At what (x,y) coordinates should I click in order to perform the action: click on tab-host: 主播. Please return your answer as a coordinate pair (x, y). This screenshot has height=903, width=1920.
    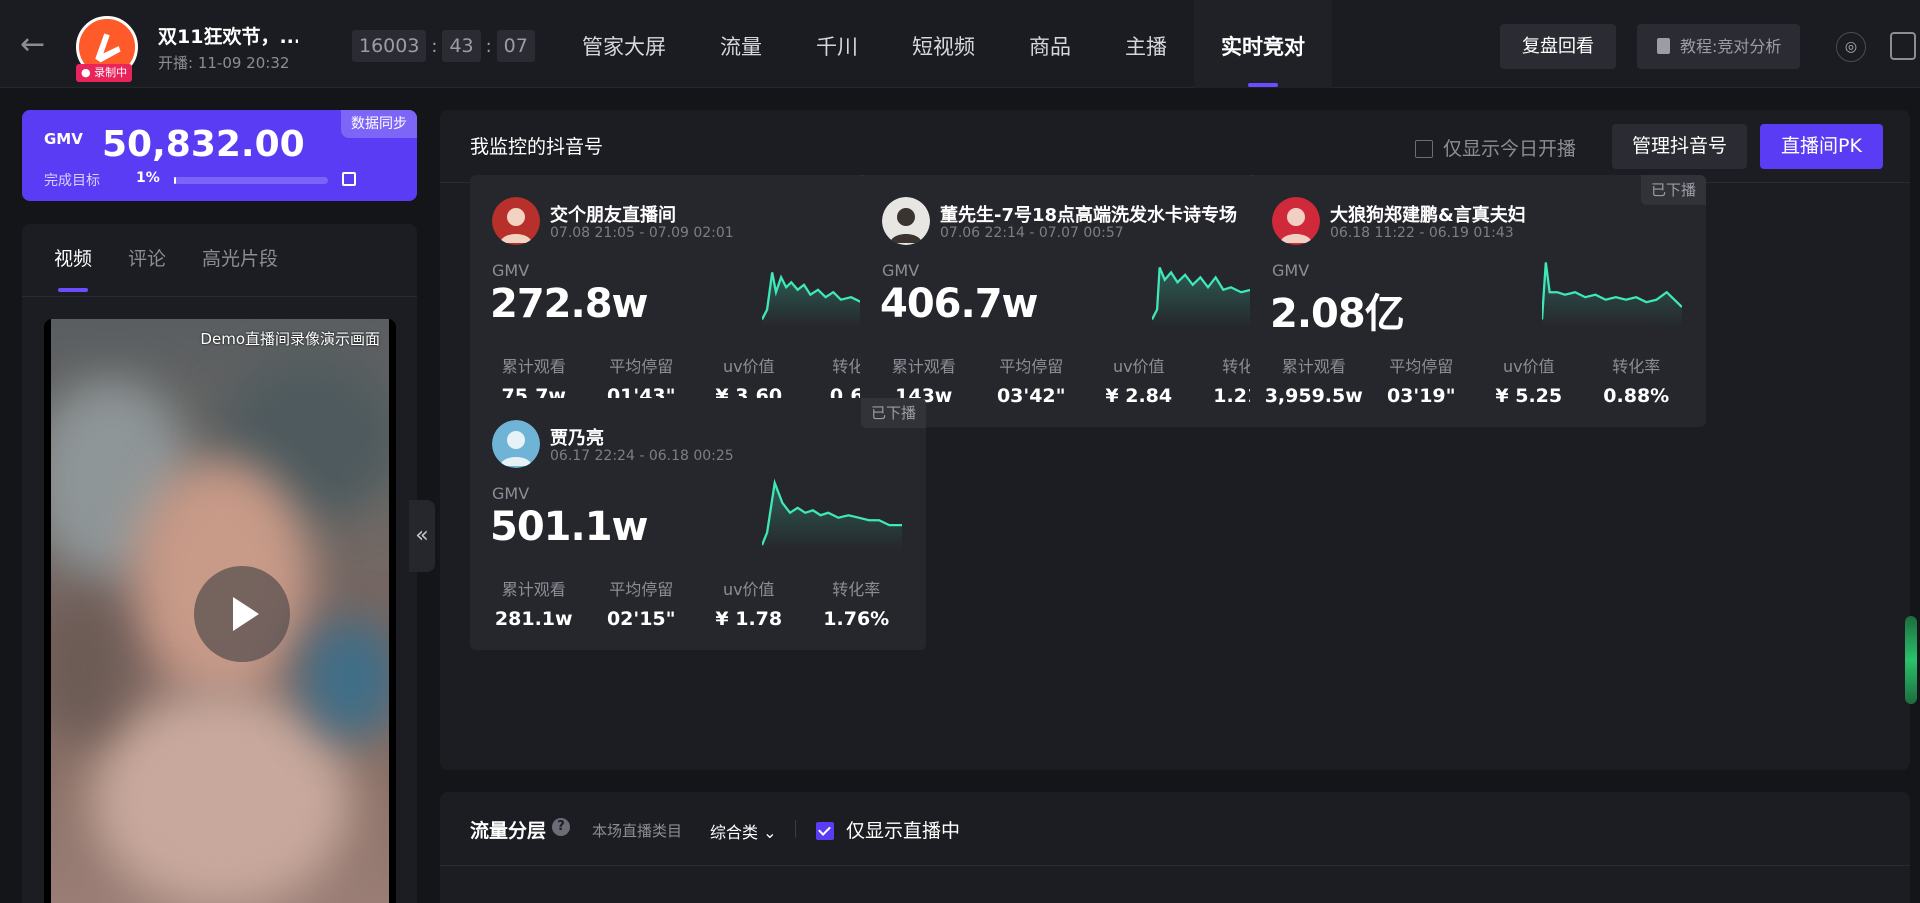
    Looking at the image, I should click on (1146, 44).